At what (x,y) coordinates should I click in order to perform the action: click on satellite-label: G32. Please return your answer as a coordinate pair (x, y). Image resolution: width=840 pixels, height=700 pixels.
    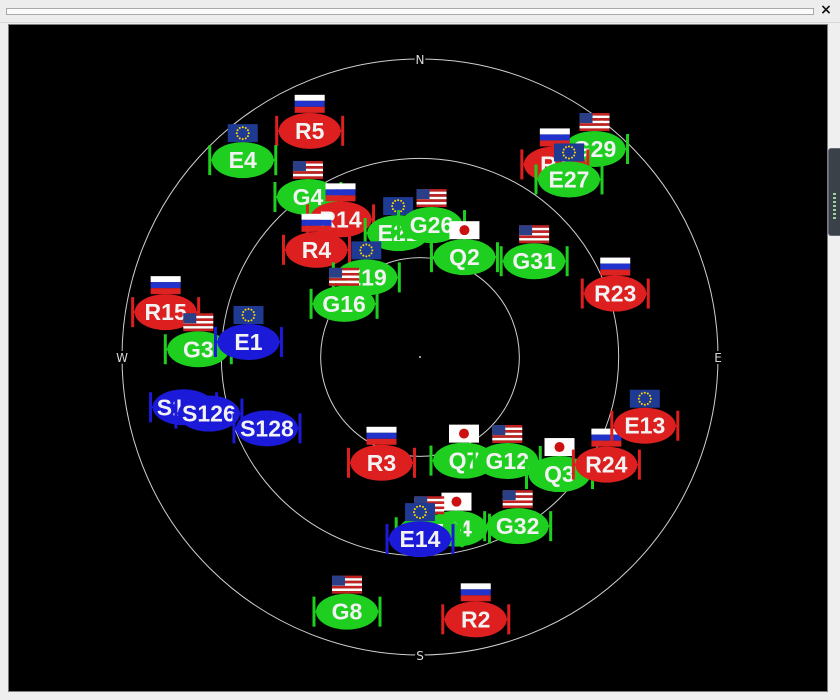
    Looking at the image, I should click on (517, 526).